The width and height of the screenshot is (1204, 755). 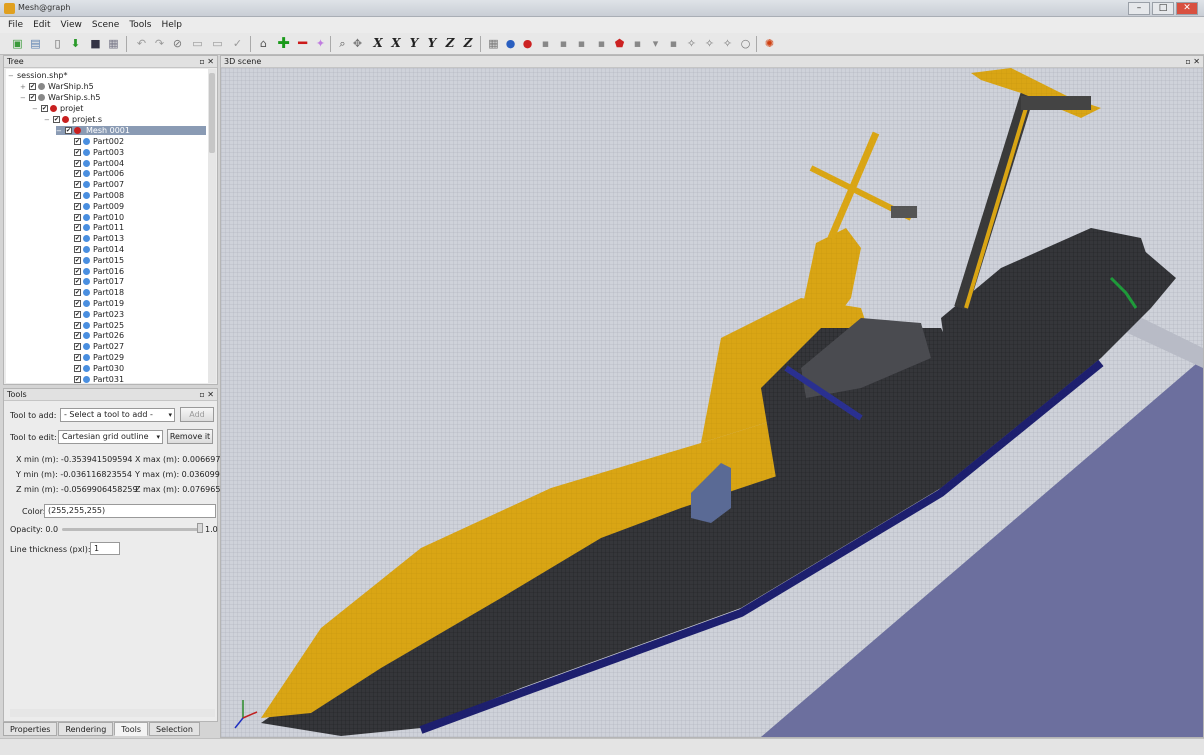 I want to click on panel-icon: ▭, so click(x=217, y=43).